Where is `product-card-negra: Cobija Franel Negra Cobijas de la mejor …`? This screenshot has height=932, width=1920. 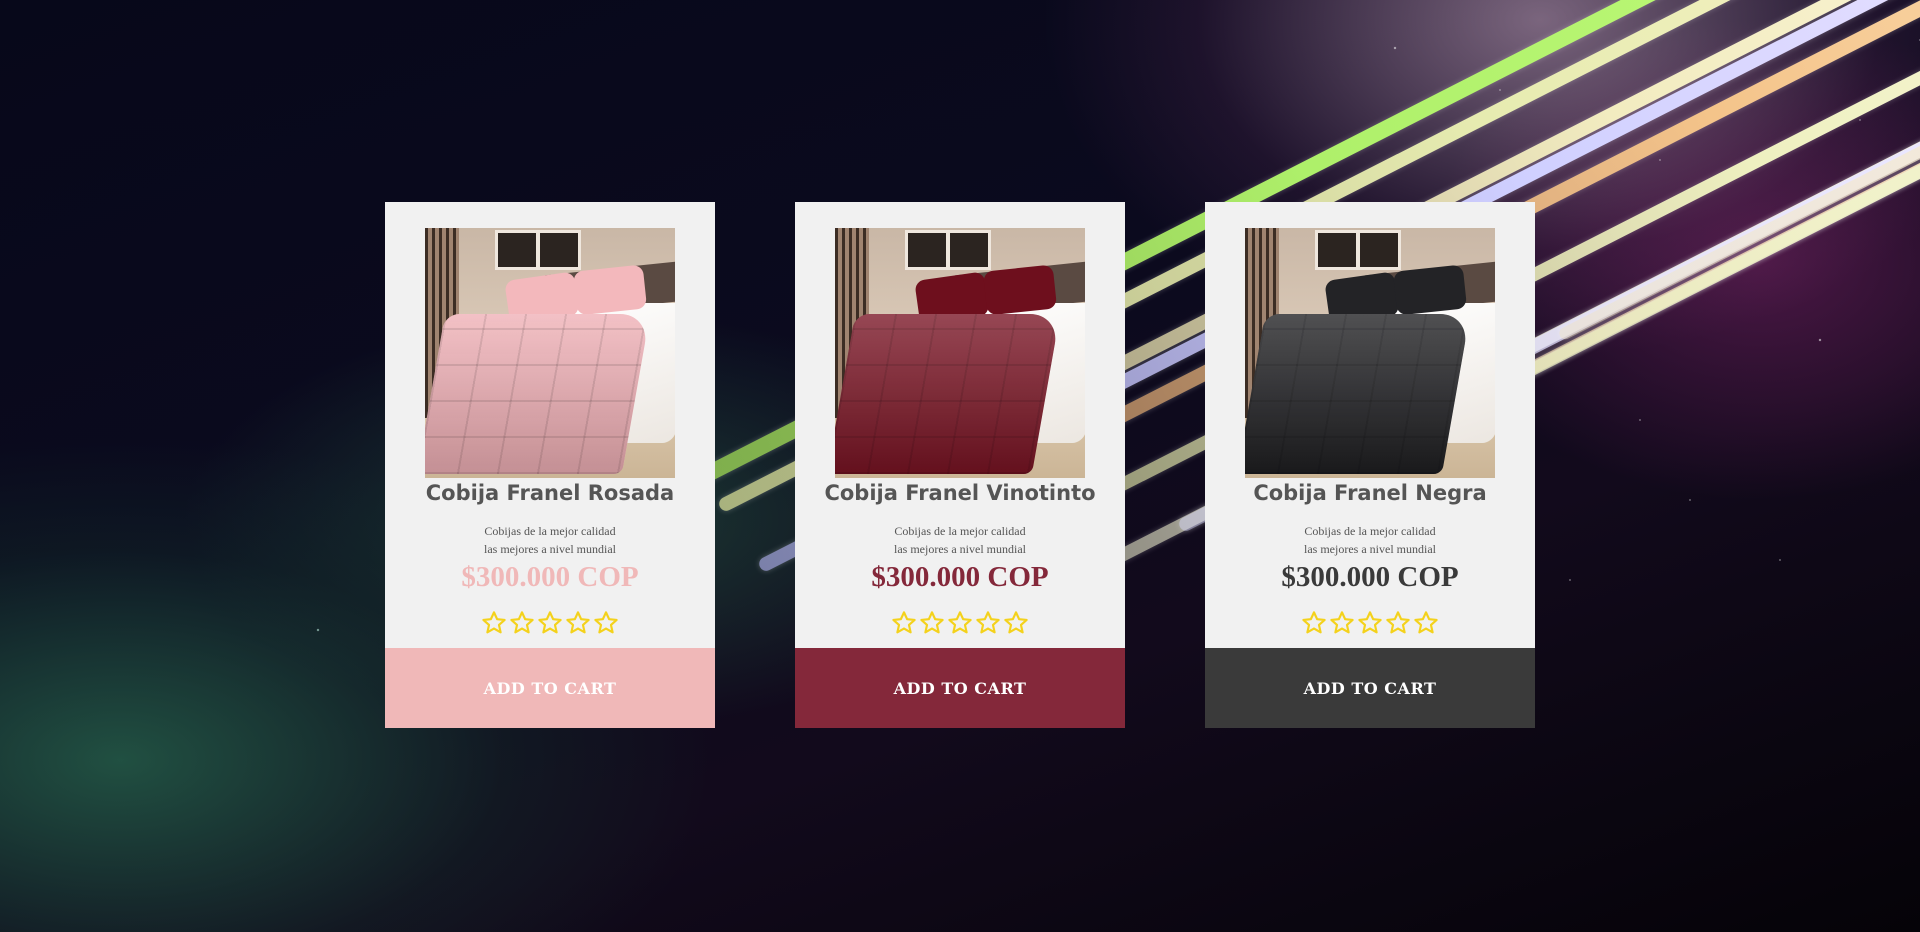
product-card-negra: Cobija Franel Negra Cobijas de la mejor … is located at coordinates (1370, 465).